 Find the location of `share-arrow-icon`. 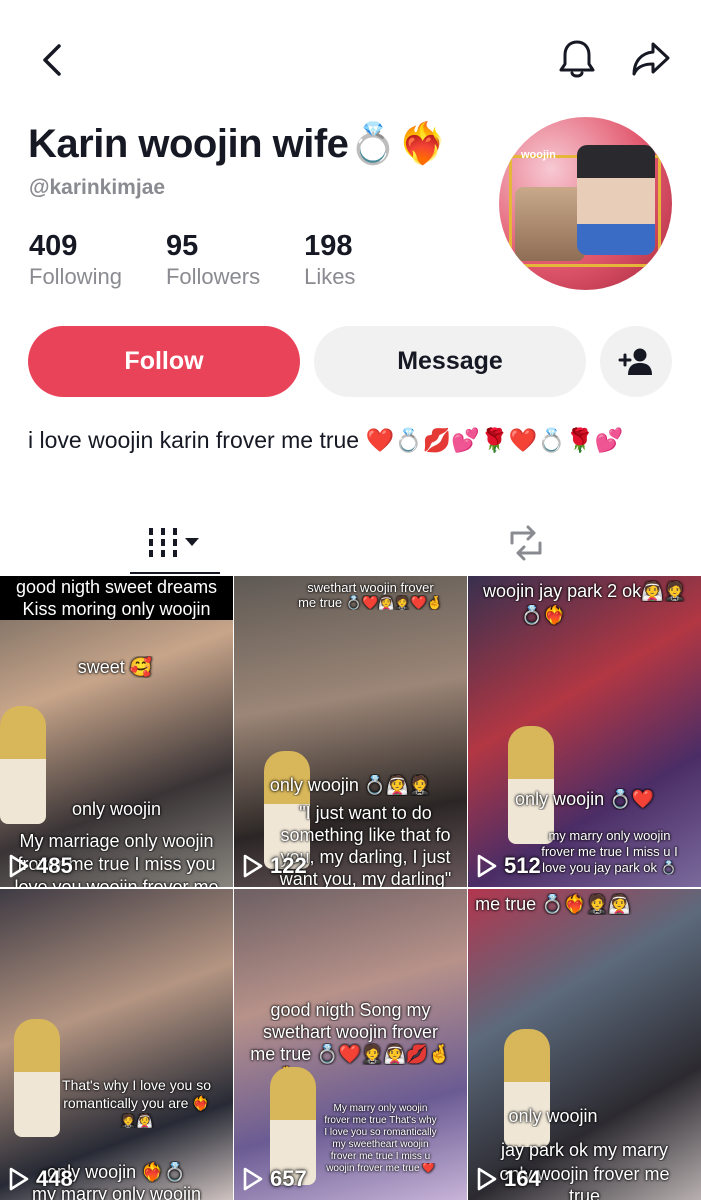

share-arrow-icon is located at coordinates (651, 59).